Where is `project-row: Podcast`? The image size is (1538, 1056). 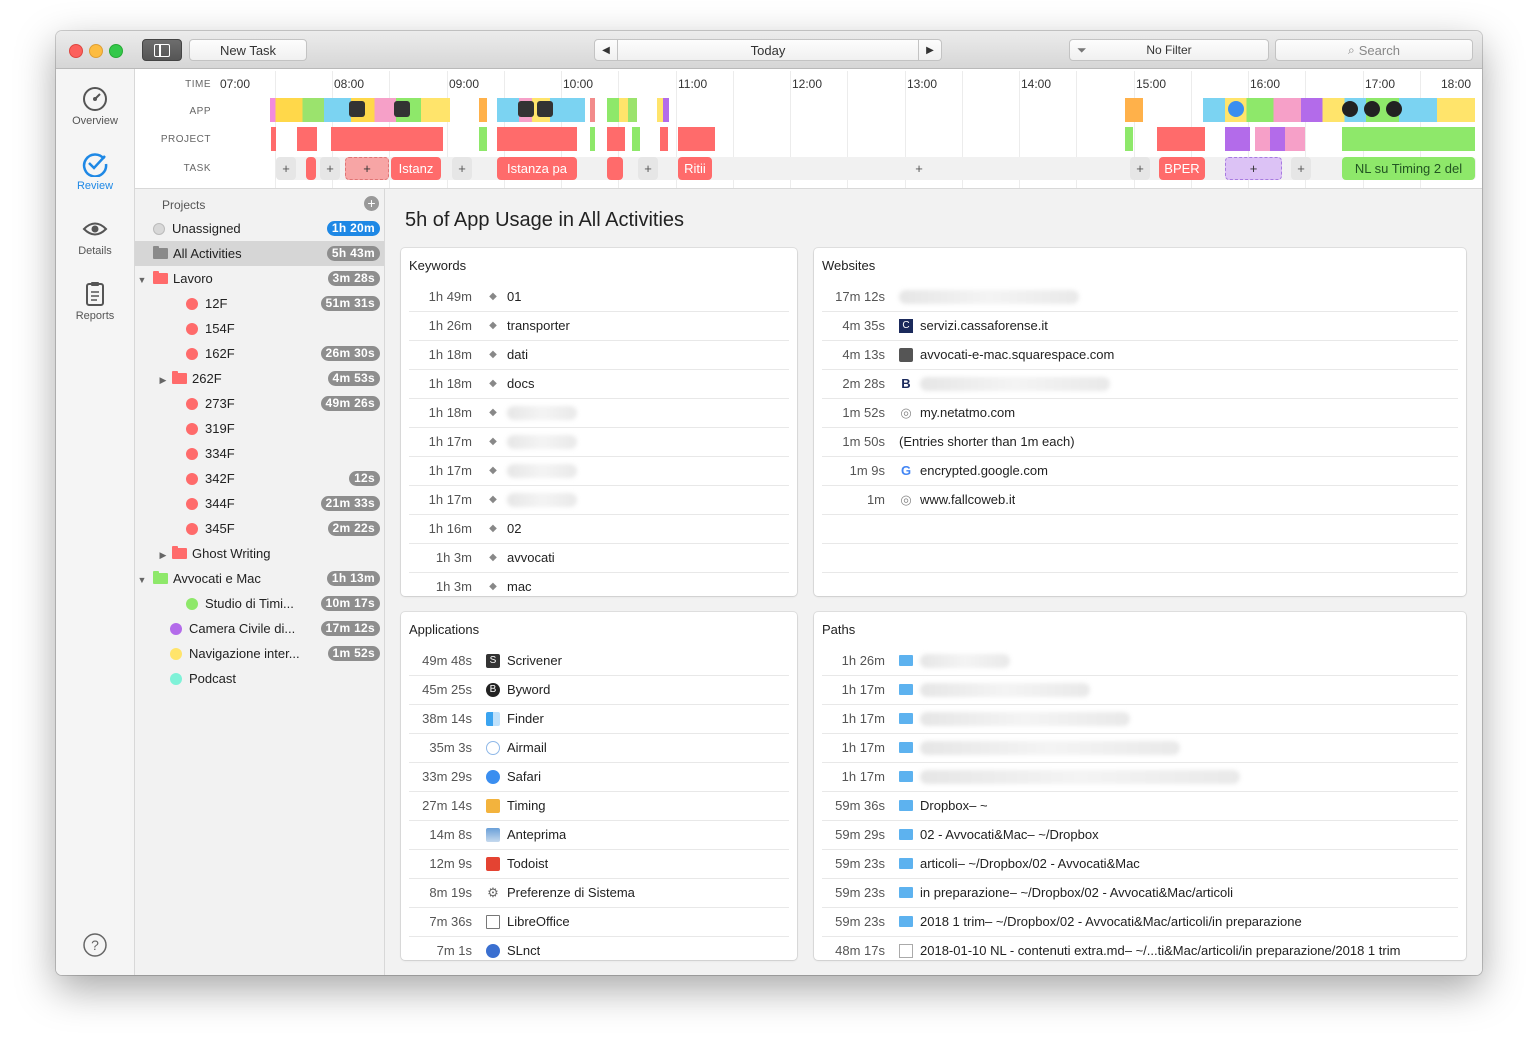 project-row: Podcast is located at coordinates (259, 678).